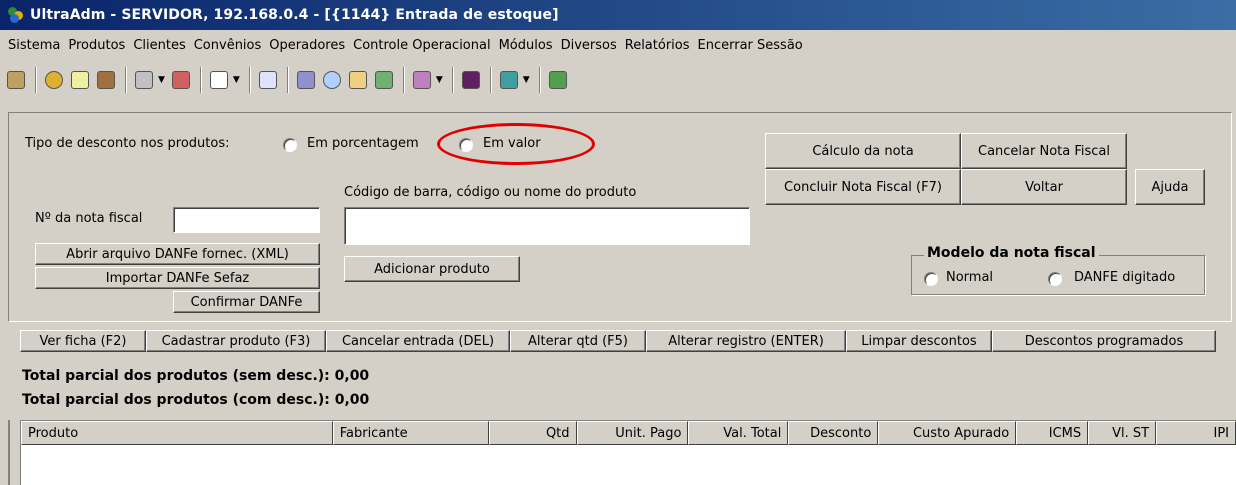 The image size is (1236, 485). Describe the element at coordinates (16, 80) in the screenshot. I see `exit-icon` at that location.